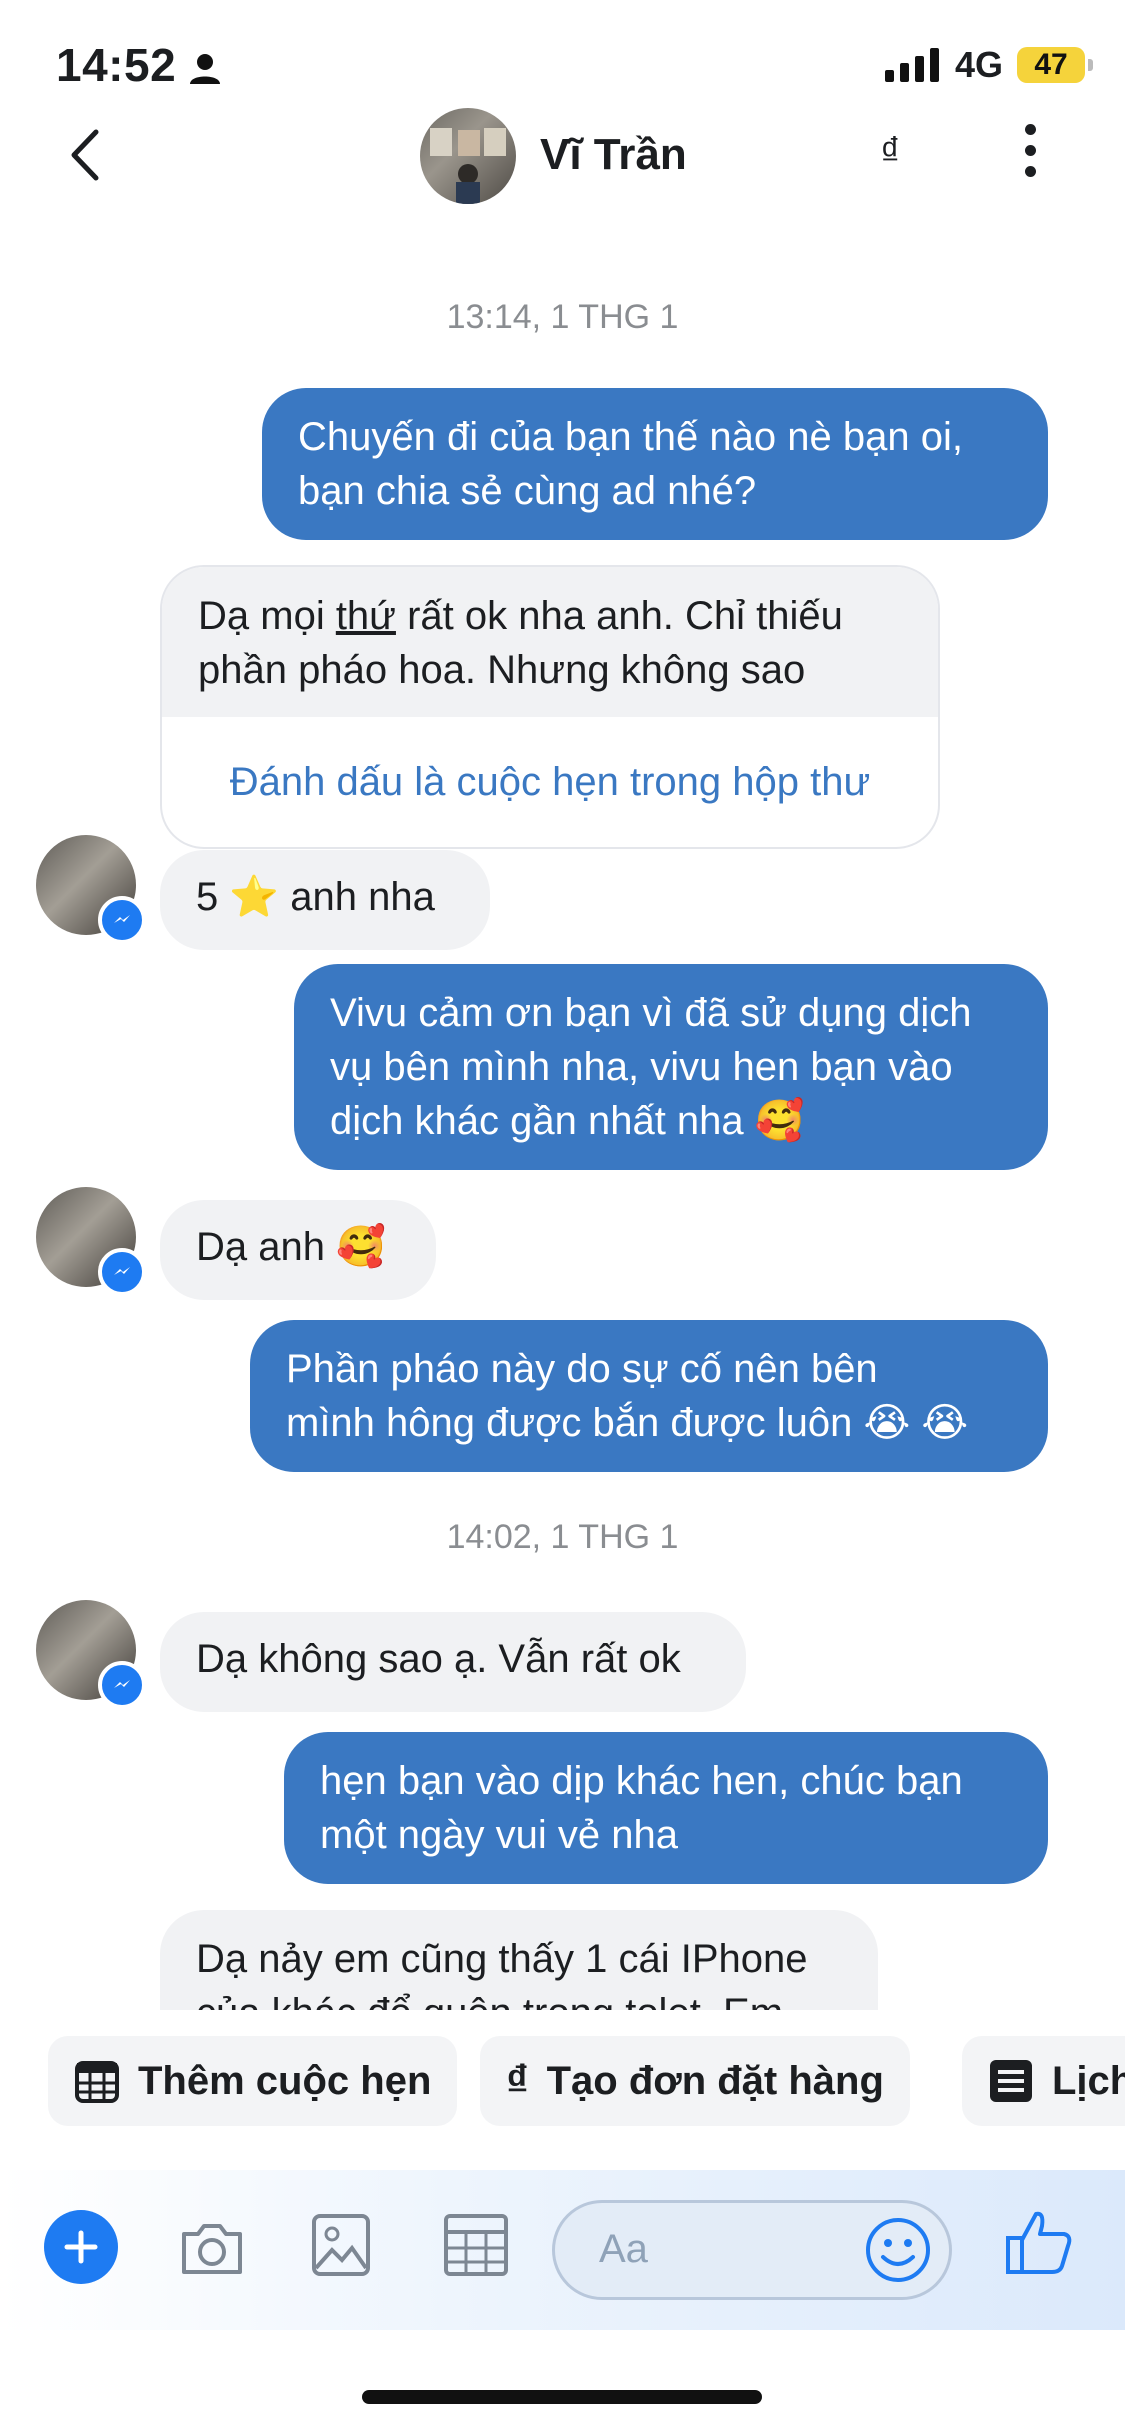 The image size is (1125, 2436). I want to click on underlined-word: thứ, so click(366, 616).